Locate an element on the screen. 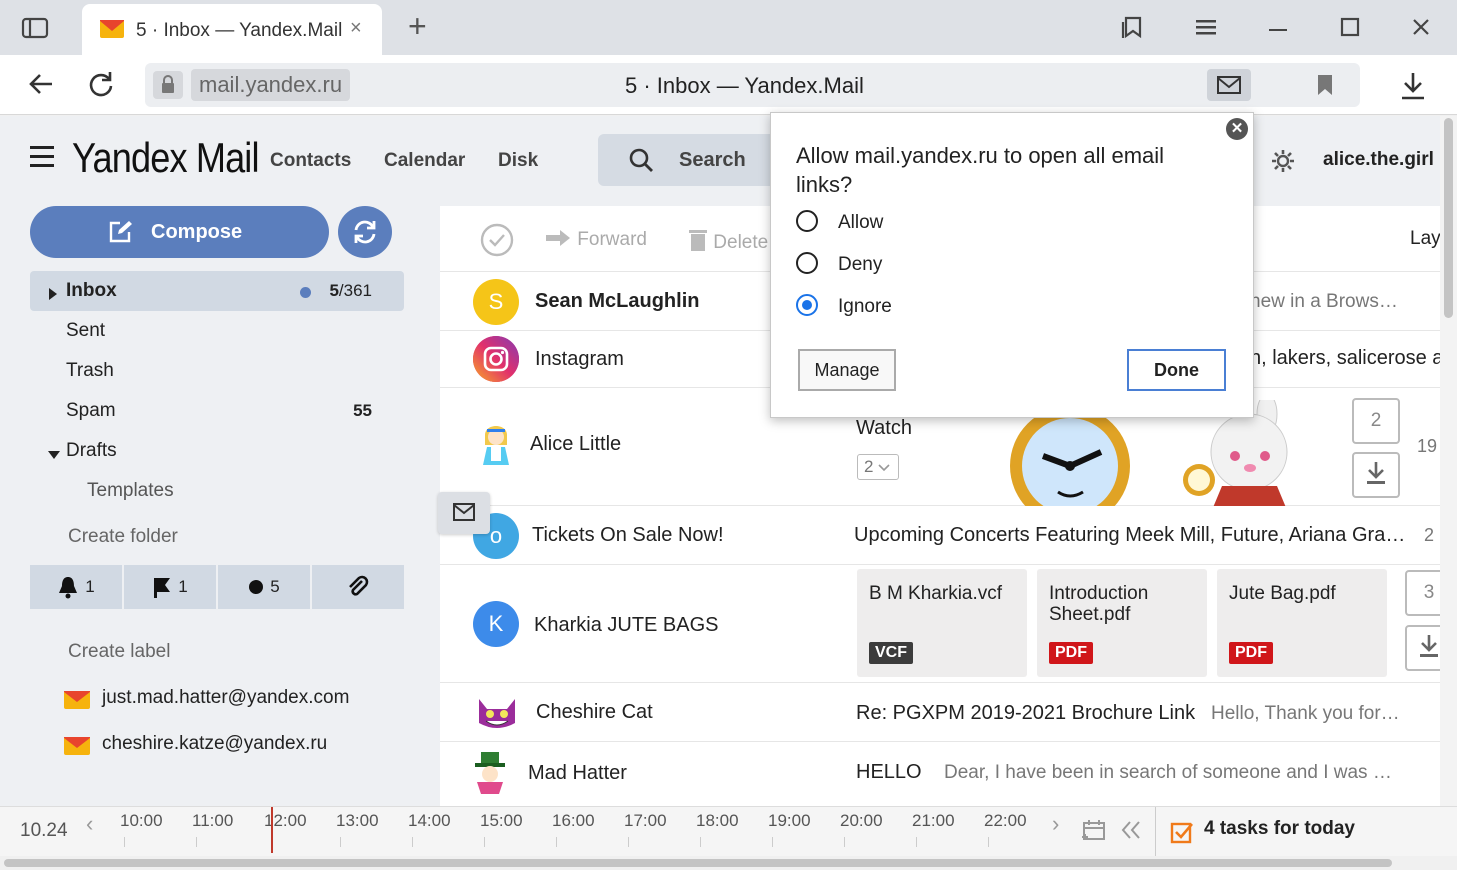 The height and width of the screenshot is (870, 1457). manage-button: Manage is located at coordinates (847, 370).